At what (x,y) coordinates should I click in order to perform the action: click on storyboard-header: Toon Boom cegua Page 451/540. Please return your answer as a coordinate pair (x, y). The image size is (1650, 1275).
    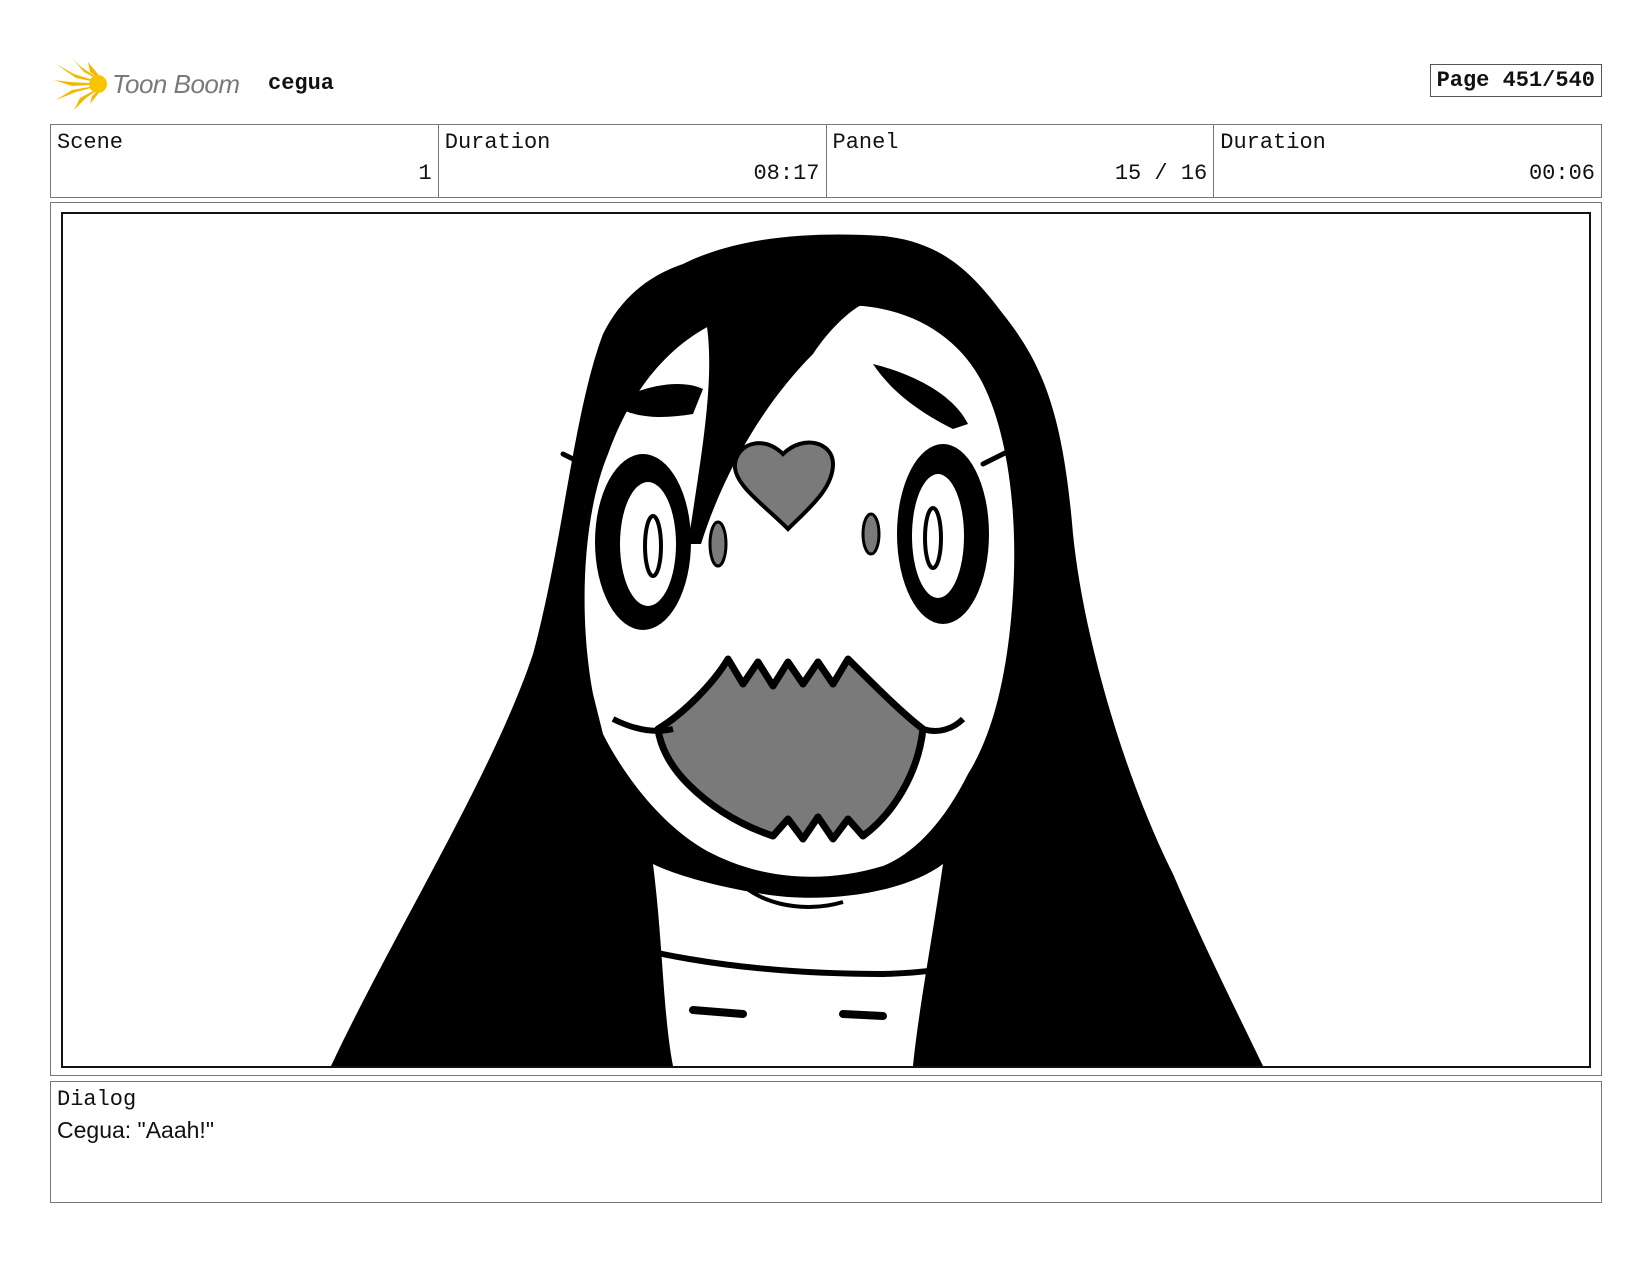
    Looking at the image, I should click on (826, 84).